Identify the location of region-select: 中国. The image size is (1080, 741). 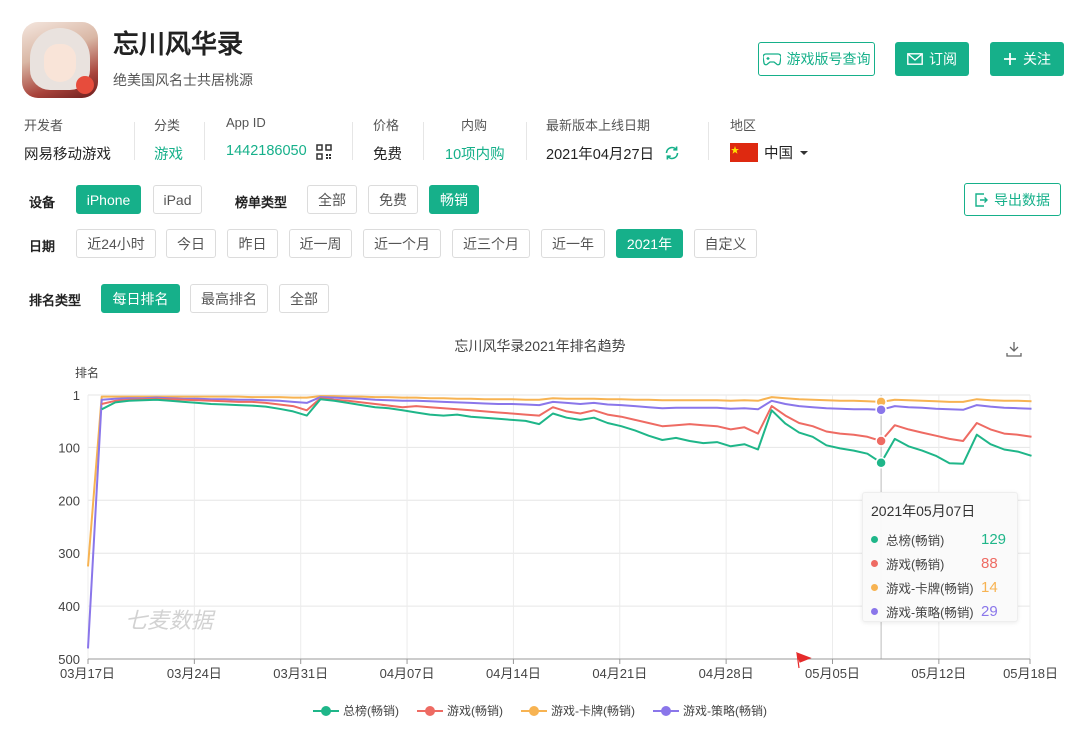
(769, 152).